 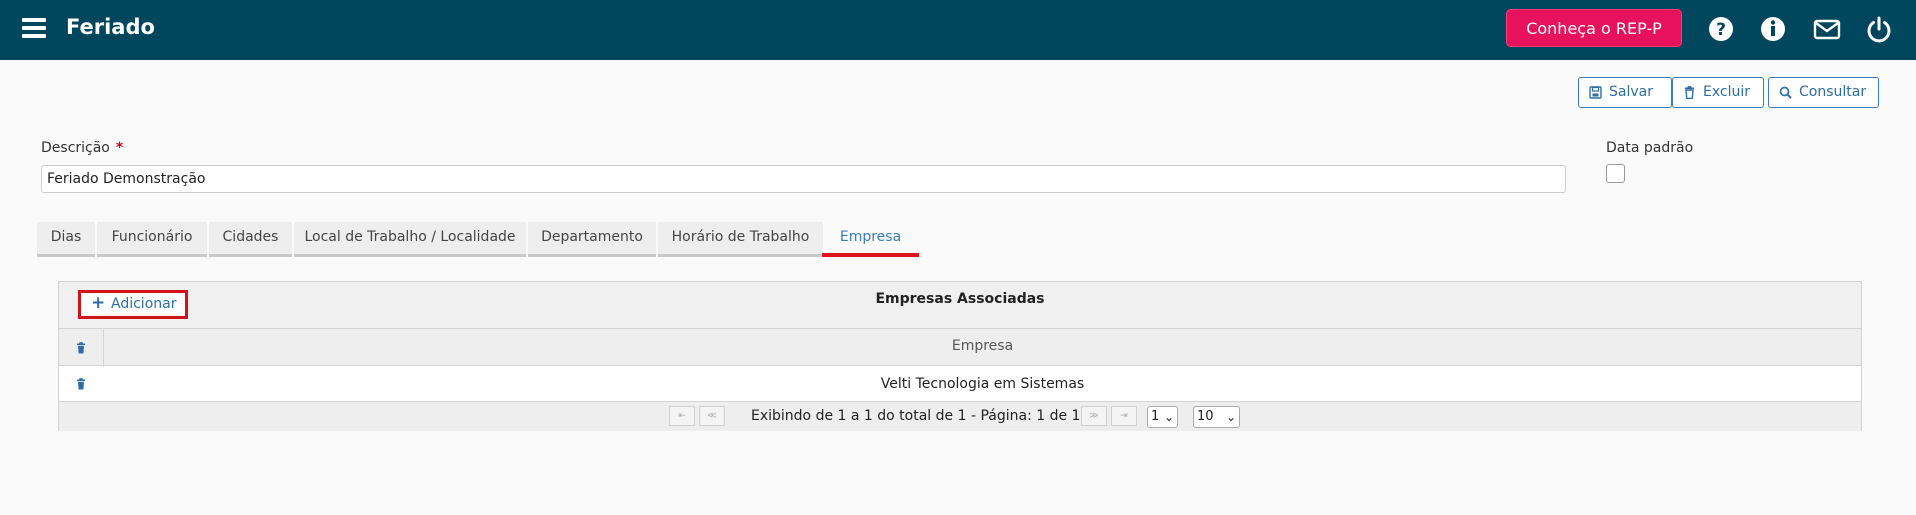 What do you see at coordinates (81, 384) in the screenshot?
I see `row-trash-icon` at bounding box center [81, 384].